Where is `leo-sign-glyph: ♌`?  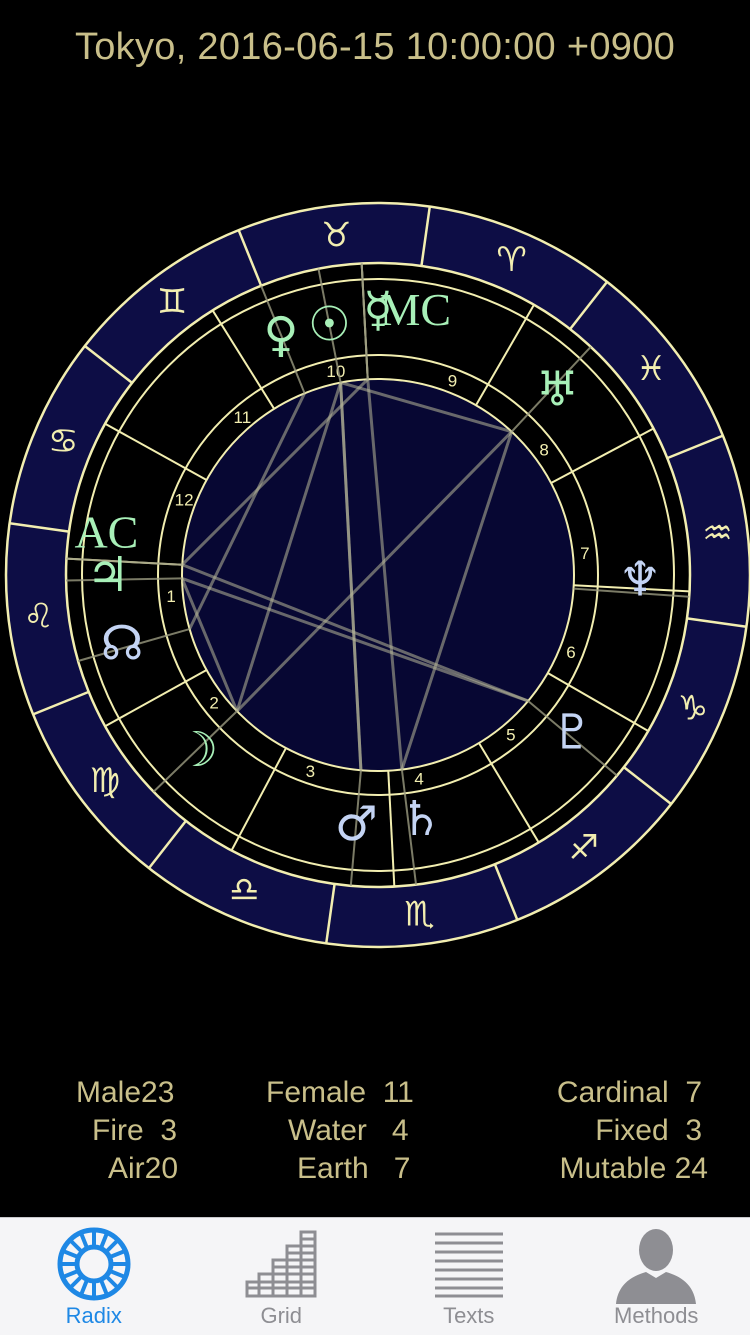
leo-sign-glyph: ♌ is located at coordinates (38, 617).